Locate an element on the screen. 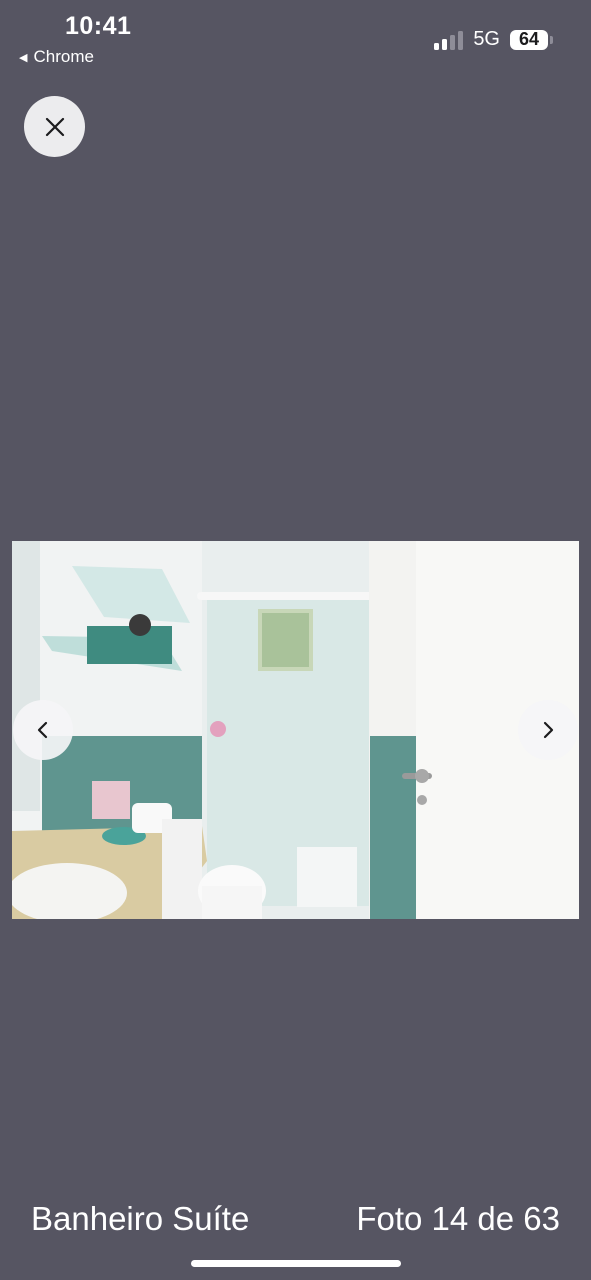 The image size is (591, 1280). back-triangle-icon: ◀ is located at coordinates (23, 57).